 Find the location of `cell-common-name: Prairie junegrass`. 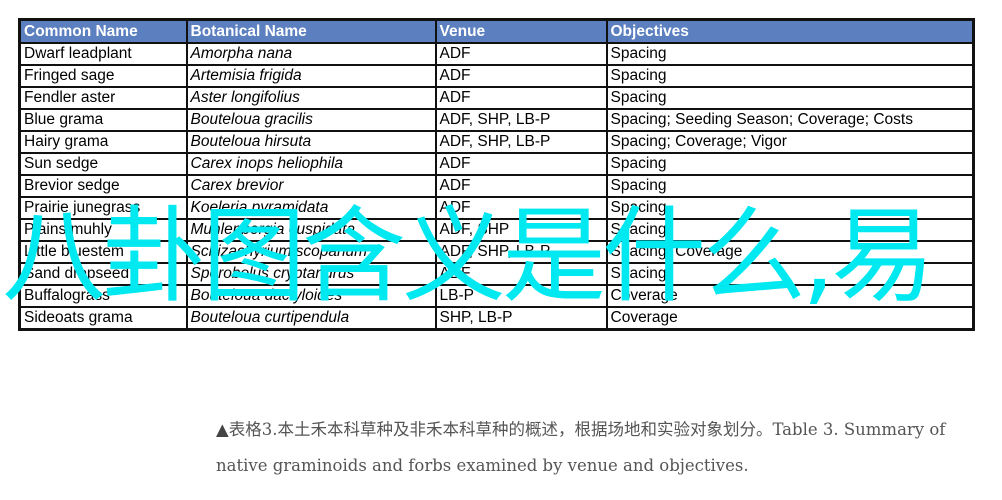

cell-common-name: Prairie junegrass is located at coordinates (103, 208).